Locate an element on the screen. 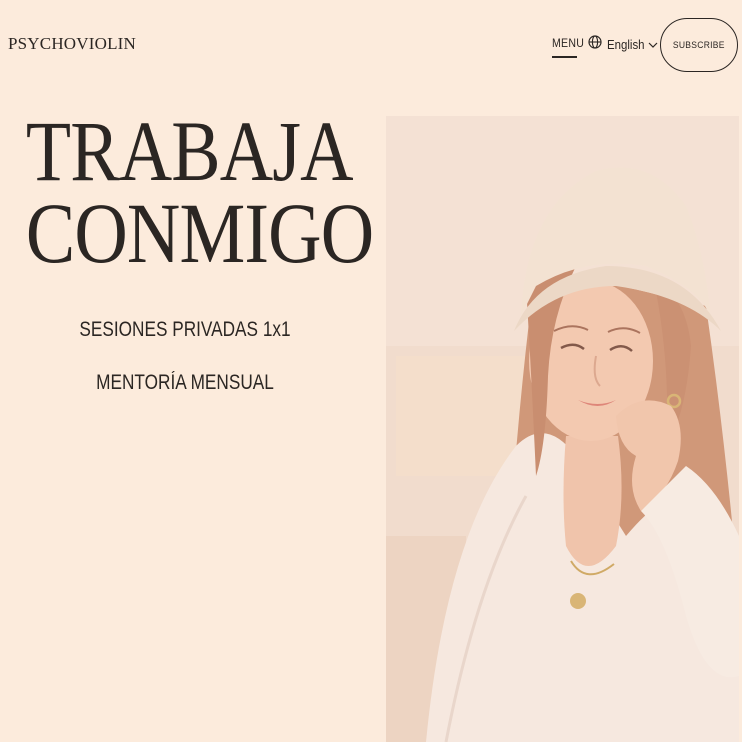 Image resolution: width=742 pixels, height=742 pixels. globe-icon is located at coordinates (595, 44).